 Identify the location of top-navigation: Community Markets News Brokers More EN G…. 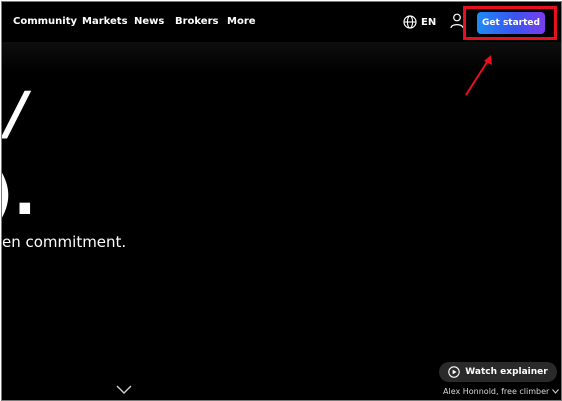
(281, 22).